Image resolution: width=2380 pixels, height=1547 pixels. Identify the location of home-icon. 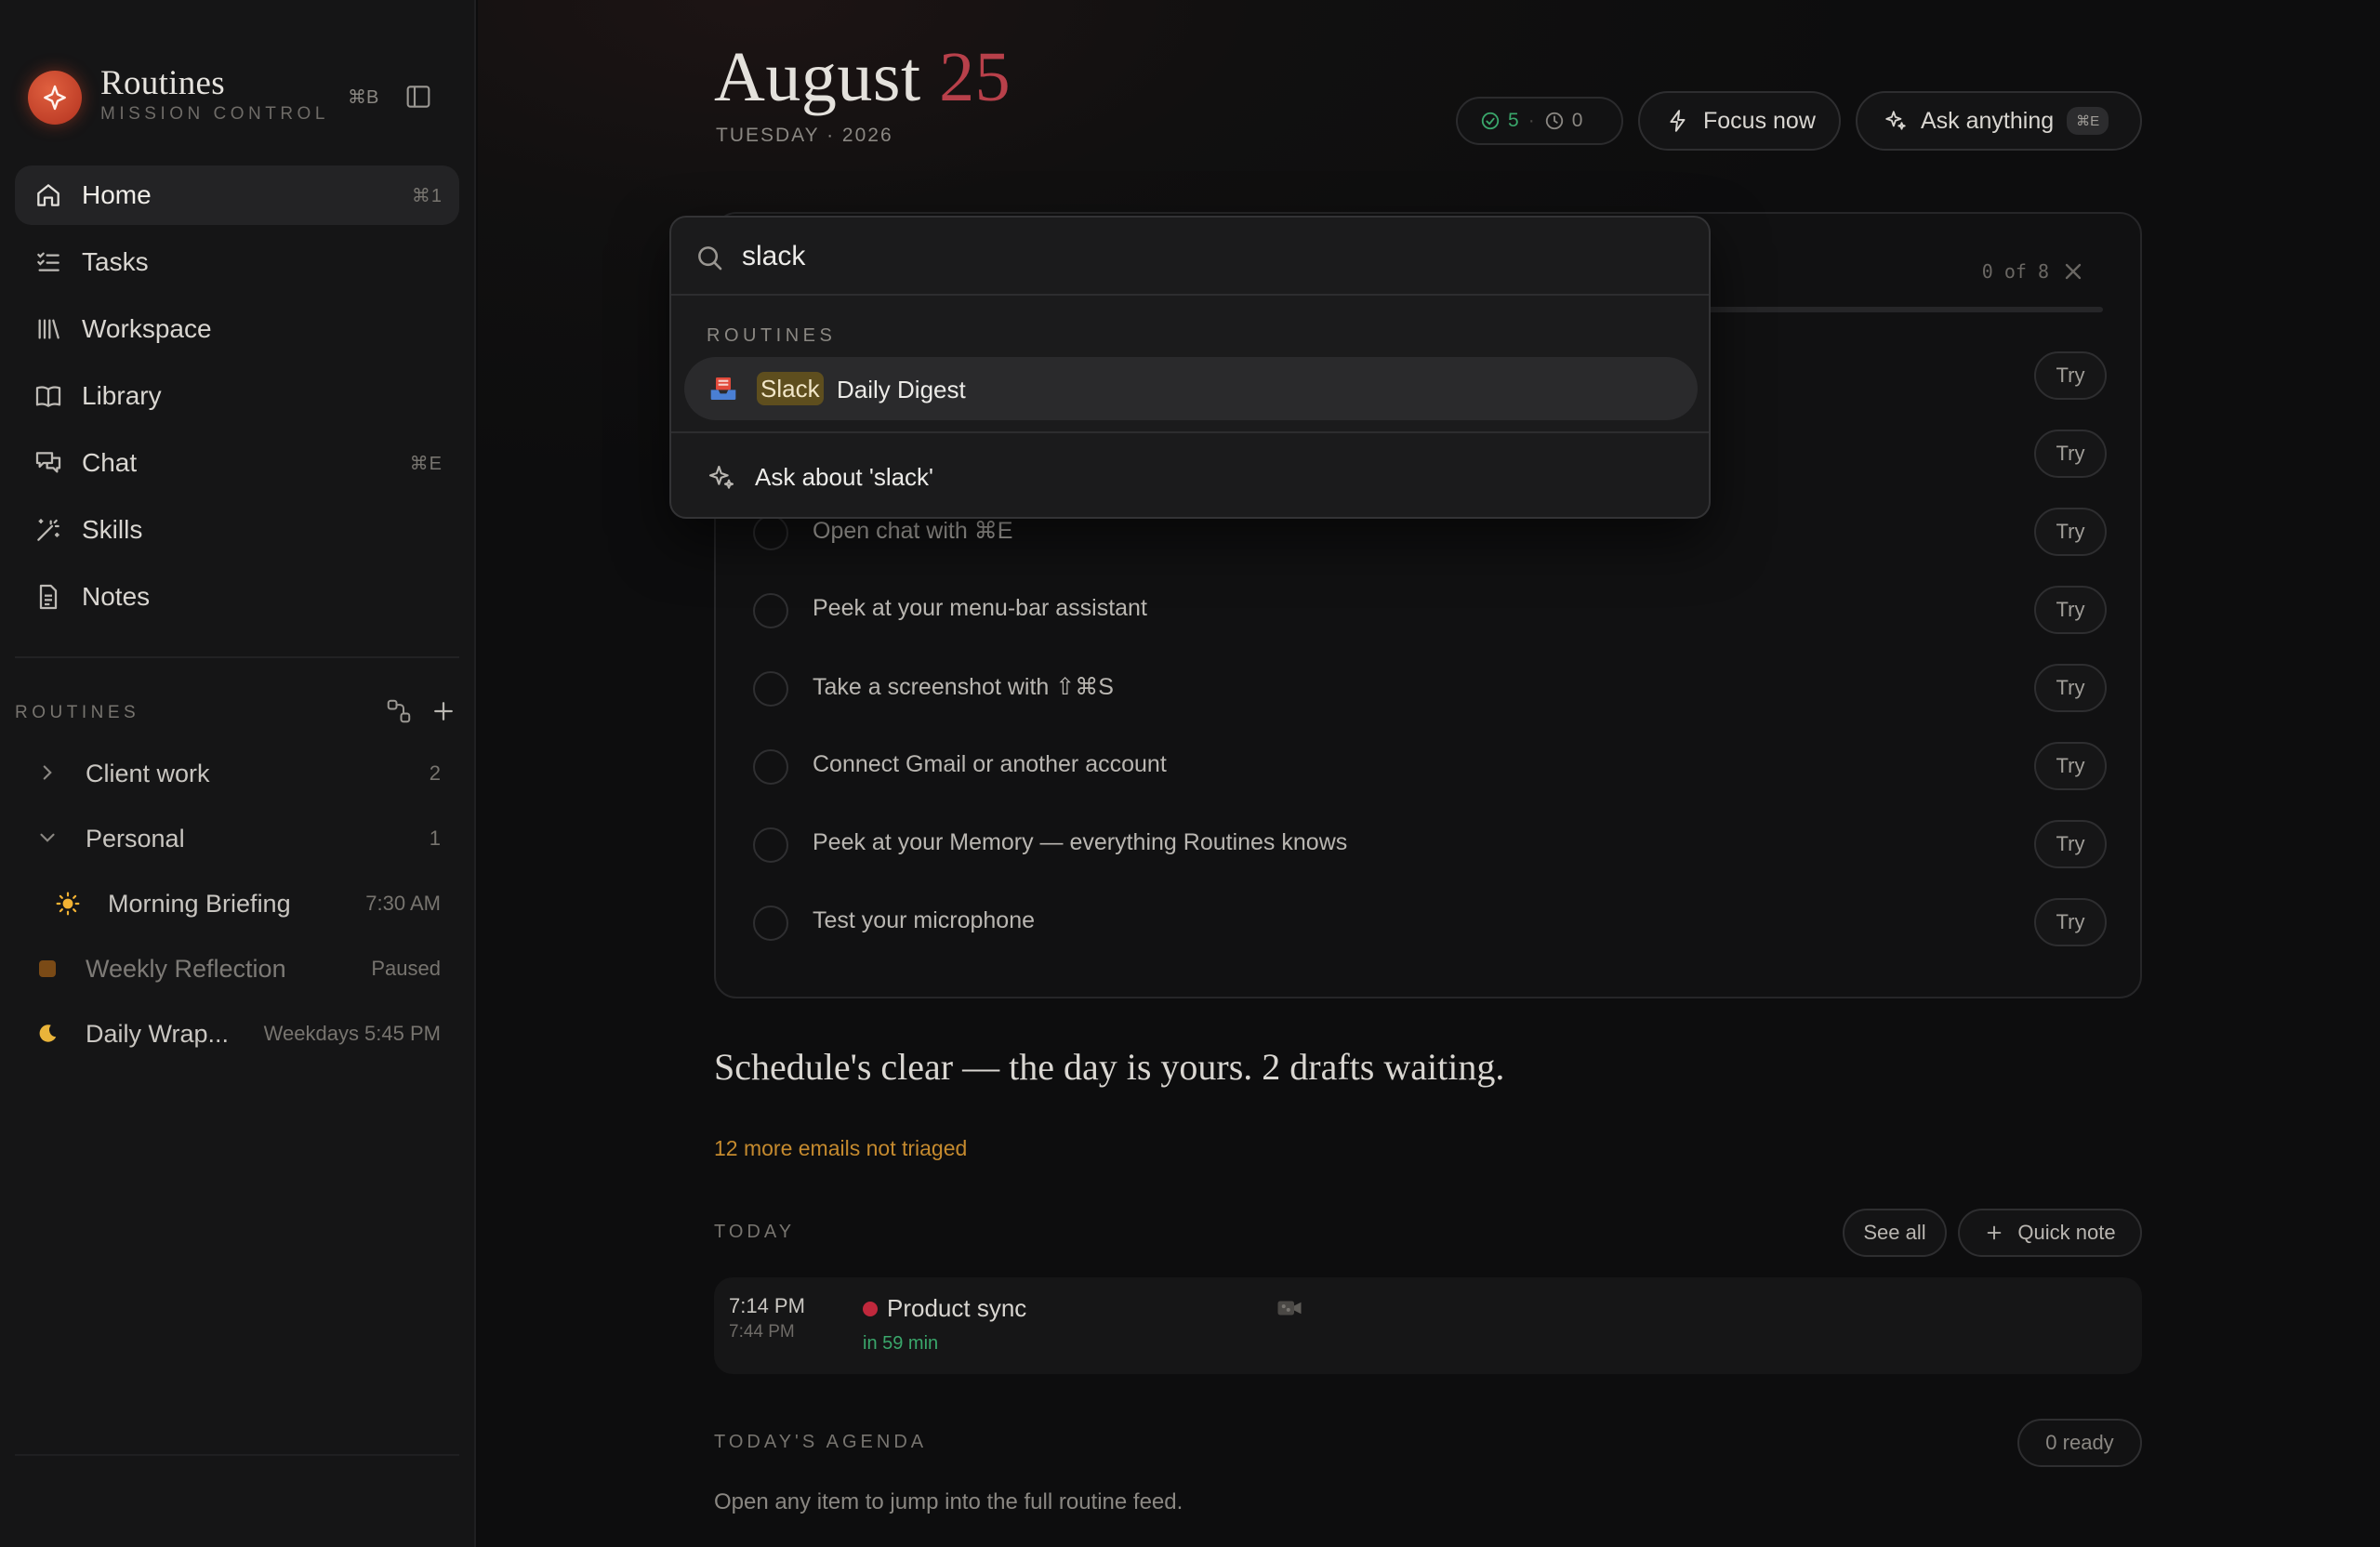
(48, 195).